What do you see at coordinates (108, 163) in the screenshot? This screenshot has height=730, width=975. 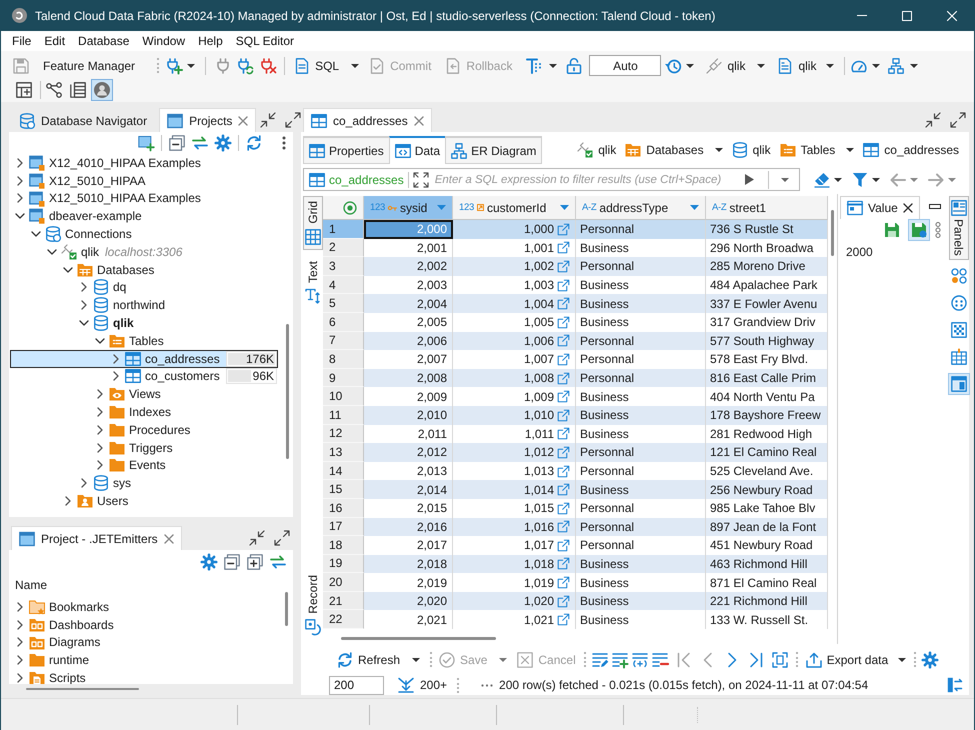 I see `tree-item: X12_4010_HIPAA Examples` at bounding box center [108, 163].